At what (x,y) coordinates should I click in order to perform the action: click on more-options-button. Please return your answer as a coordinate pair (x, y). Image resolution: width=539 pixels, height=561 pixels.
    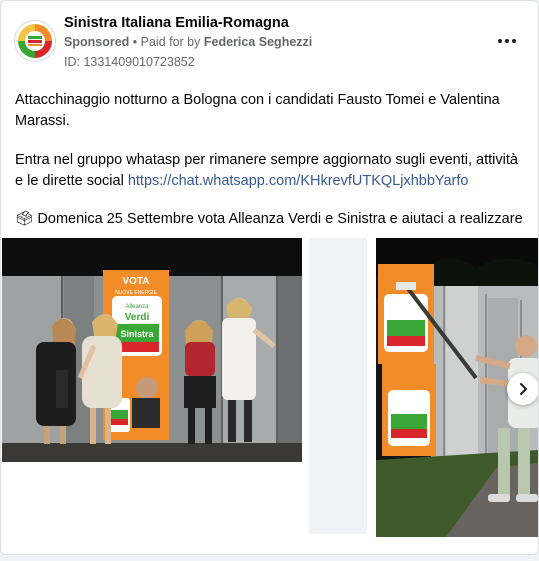
    Looking at the image, I should click on (507, 41).